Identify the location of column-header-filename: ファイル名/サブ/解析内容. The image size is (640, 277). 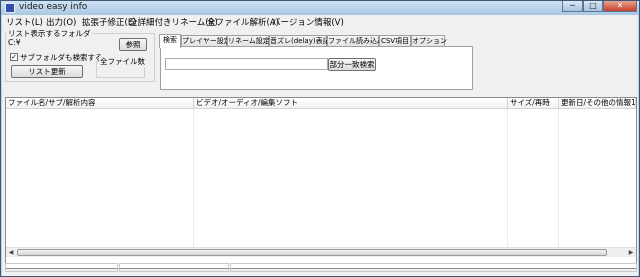
(100, 103).